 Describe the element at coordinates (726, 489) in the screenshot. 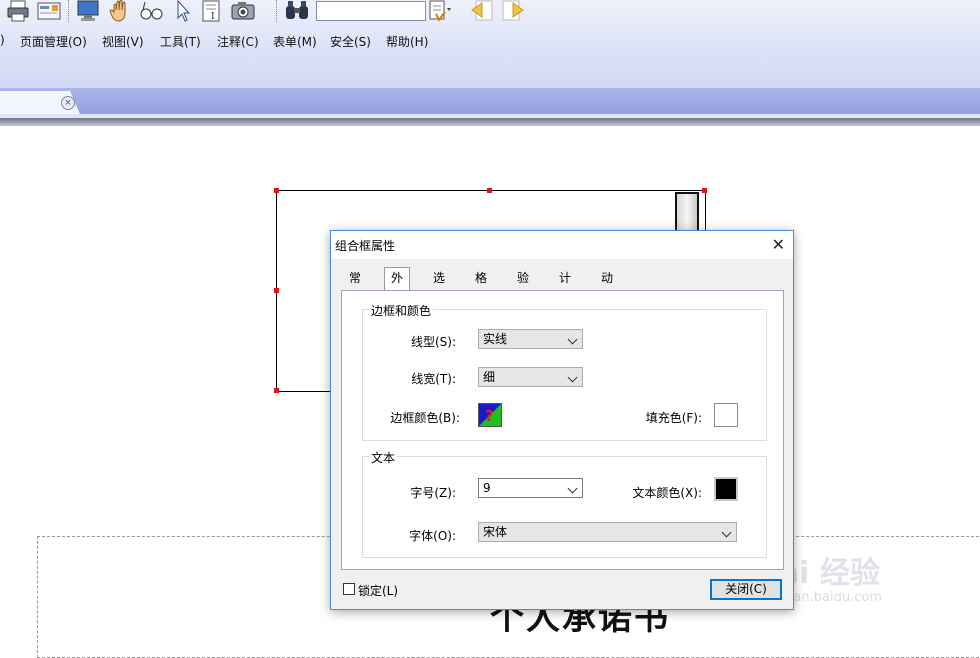

I see `text-color-swatch` at that location.